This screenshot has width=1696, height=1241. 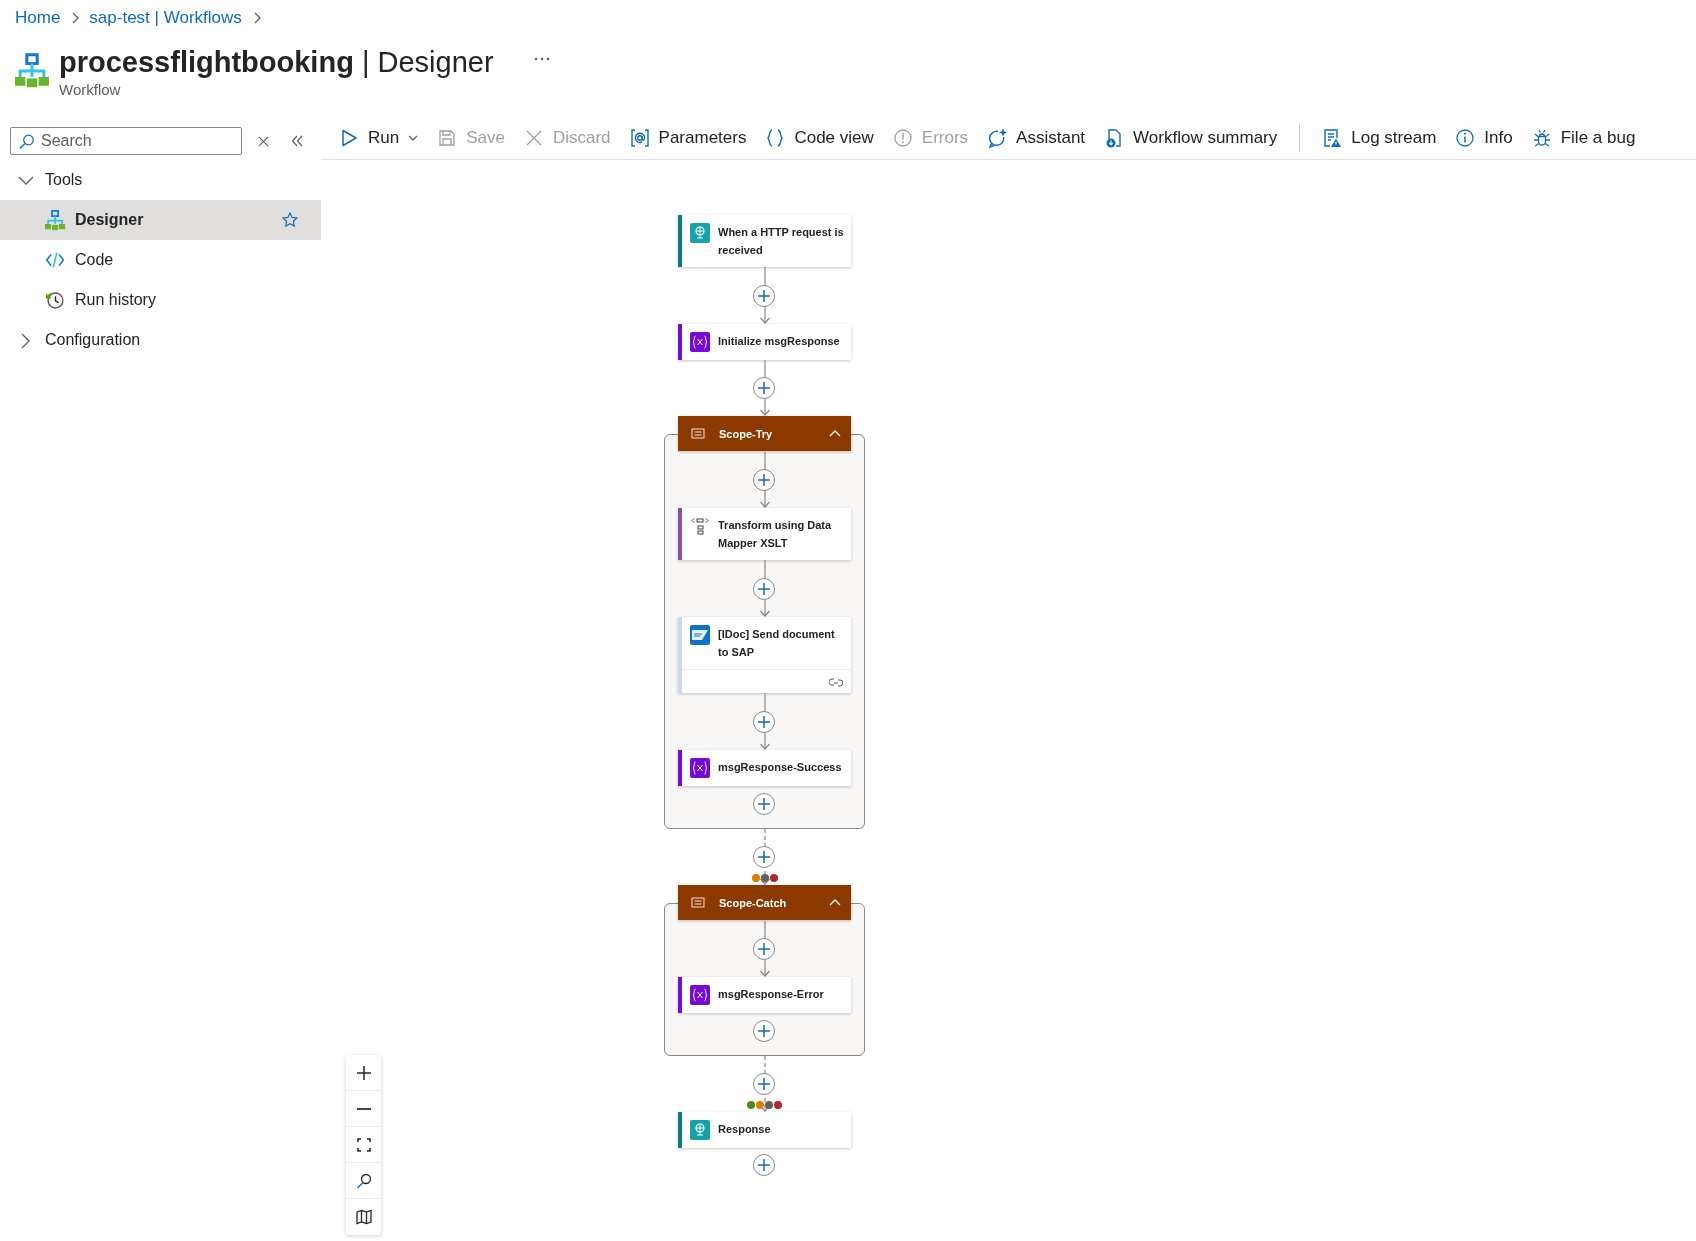 I want to click on action-title: Transform using Data Mapper XSLT, so click(x=775, y=534).